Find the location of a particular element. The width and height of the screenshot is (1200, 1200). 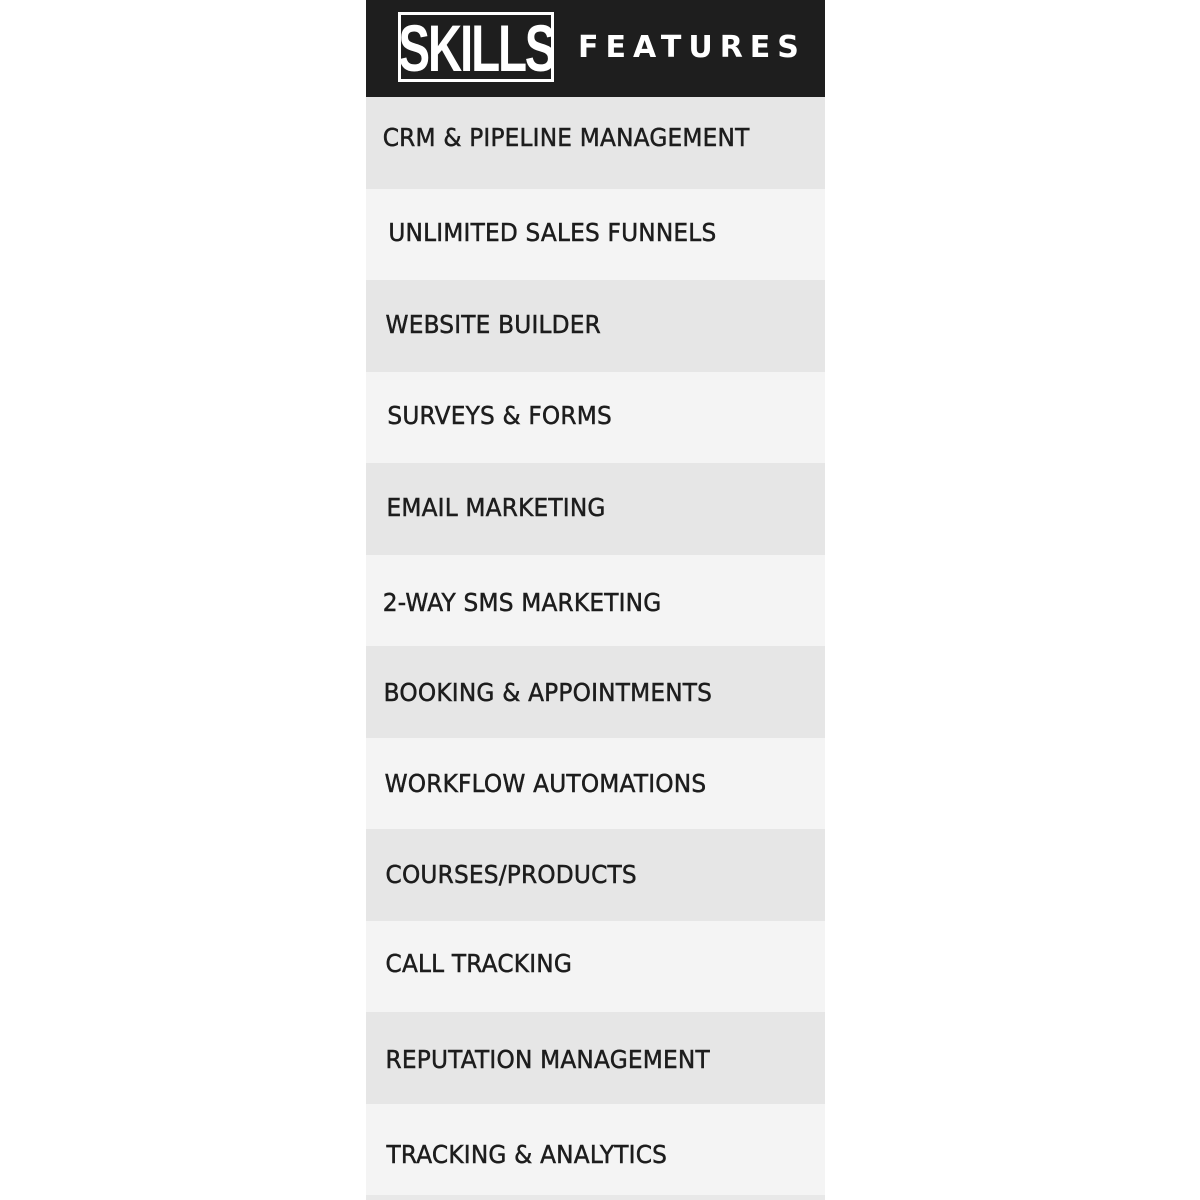

feature-label: TRACKING & ANALYTICS is located at coordinates (527, 1154).